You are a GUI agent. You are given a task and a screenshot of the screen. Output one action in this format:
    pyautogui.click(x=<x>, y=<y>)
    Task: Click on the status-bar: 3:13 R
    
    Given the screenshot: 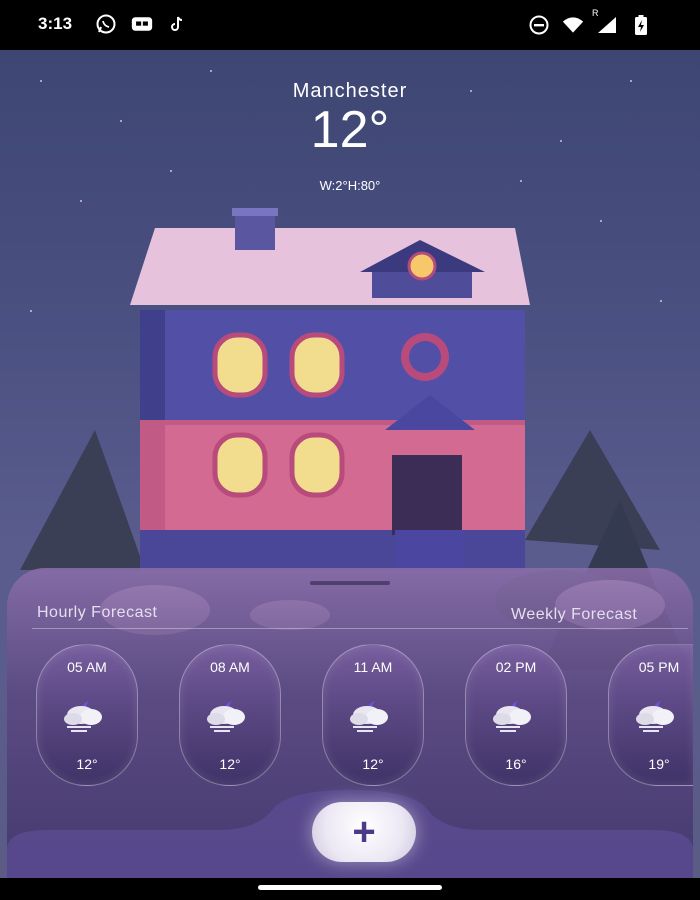 What is the action you would take?
    pyautogui.click(x=350, y=25)
    